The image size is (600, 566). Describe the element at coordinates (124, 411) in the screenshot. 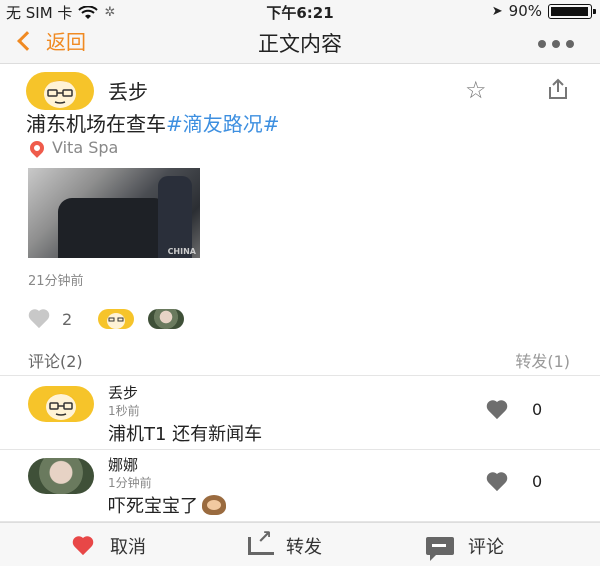

I see `comment-time: 1秒前` at that location.